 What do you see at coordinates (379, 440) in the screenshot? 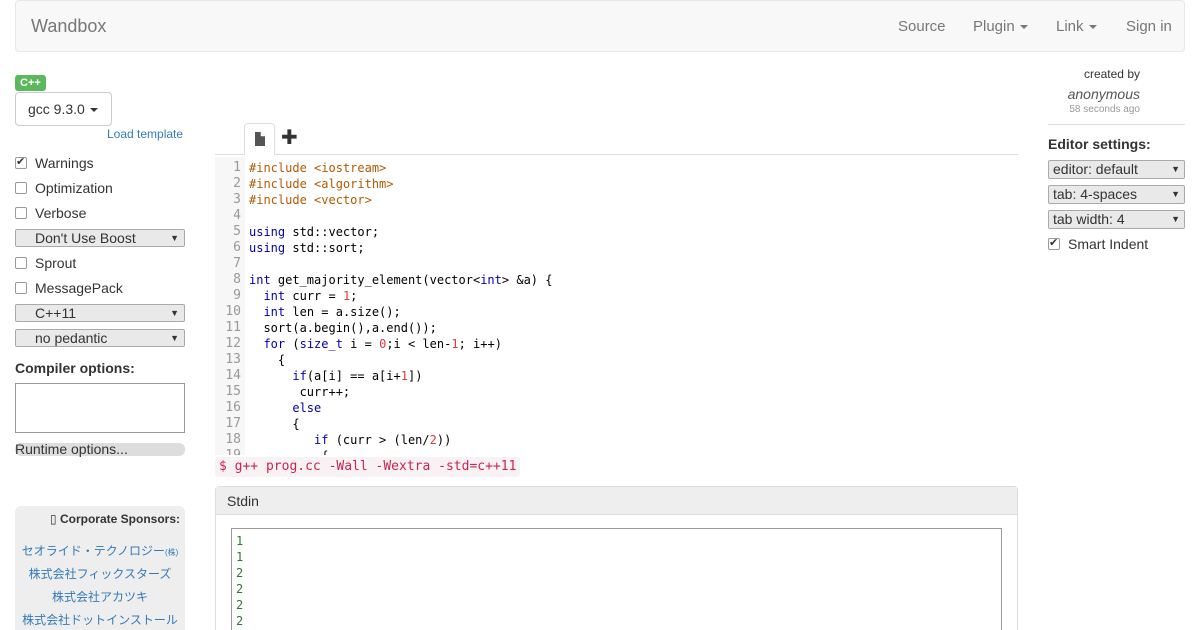
I see `code-token: (curr > (len/` at bounding box center [379, 440].